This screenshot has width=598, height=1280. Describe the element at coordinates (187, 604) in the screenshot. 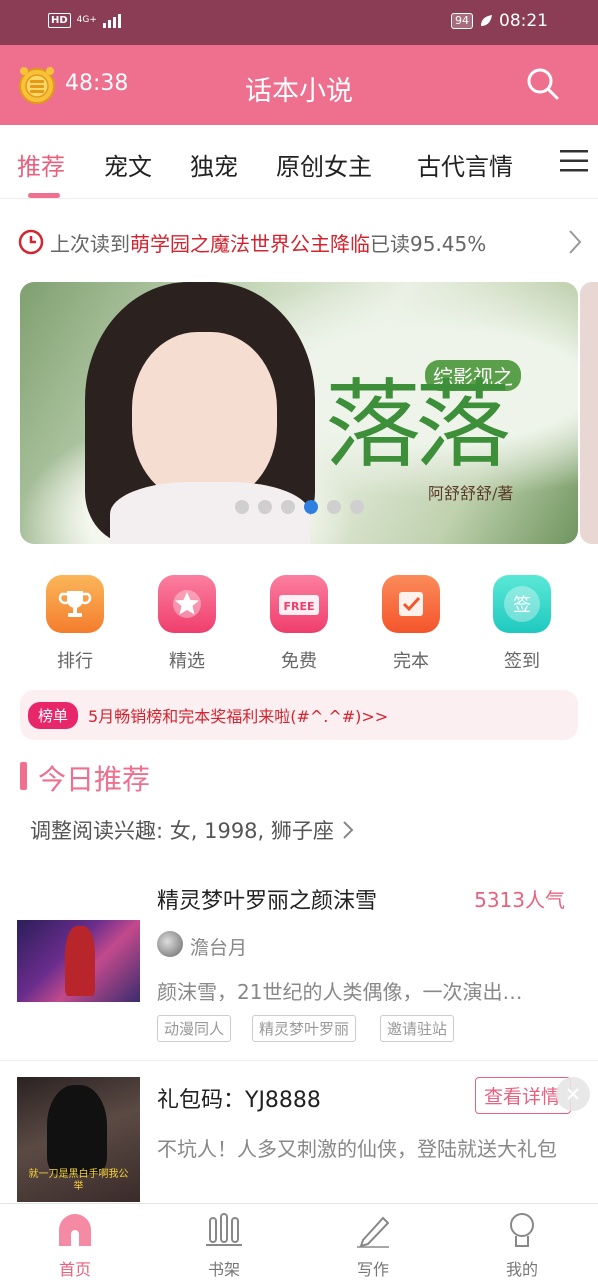

I see `star-icon` at that location.